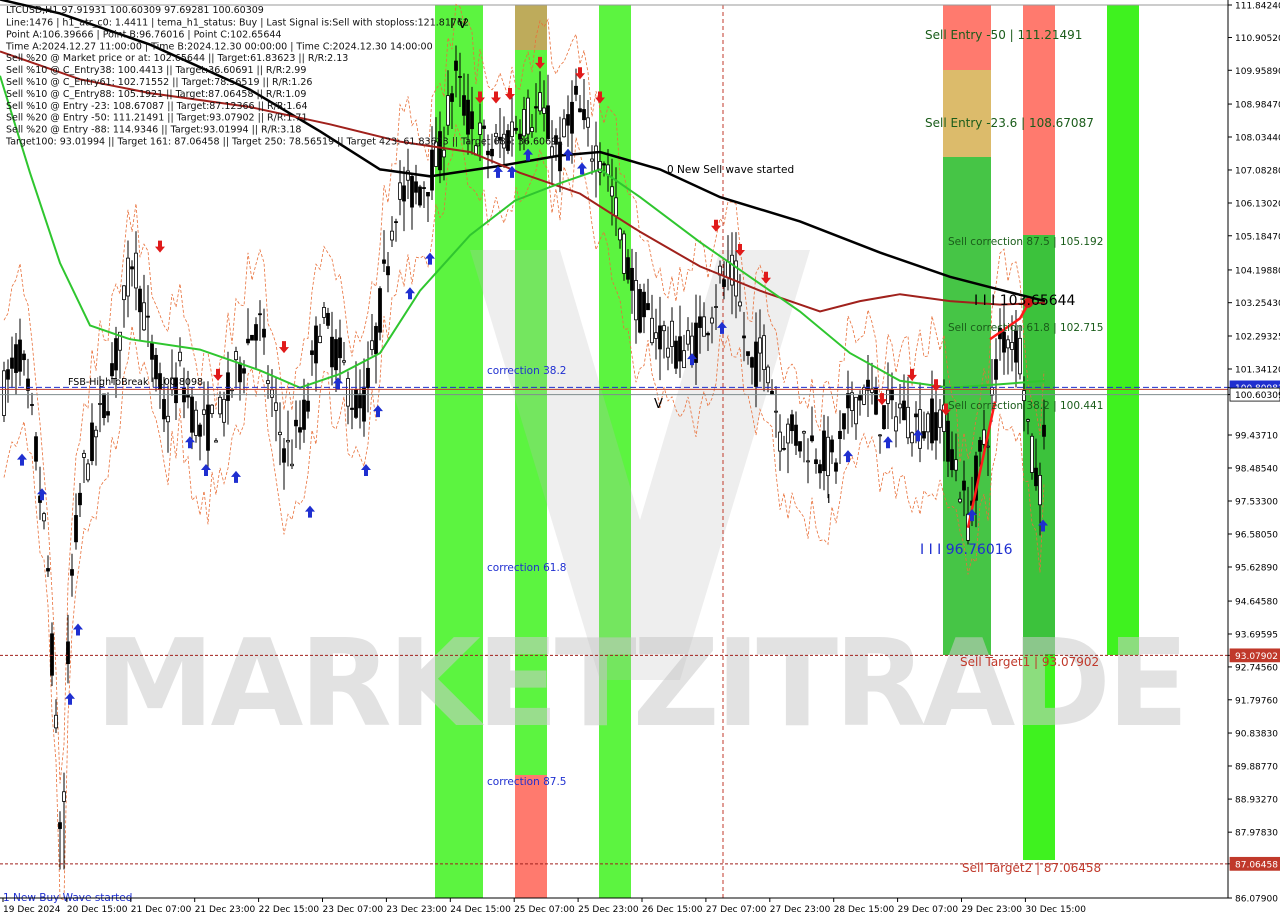 The image size is (1280, 924). What do you see at coordinates (992, 910) in the screenshot?
I see `time-tick-label: 29 Dec 23:00` at bounding box center [992, 910].